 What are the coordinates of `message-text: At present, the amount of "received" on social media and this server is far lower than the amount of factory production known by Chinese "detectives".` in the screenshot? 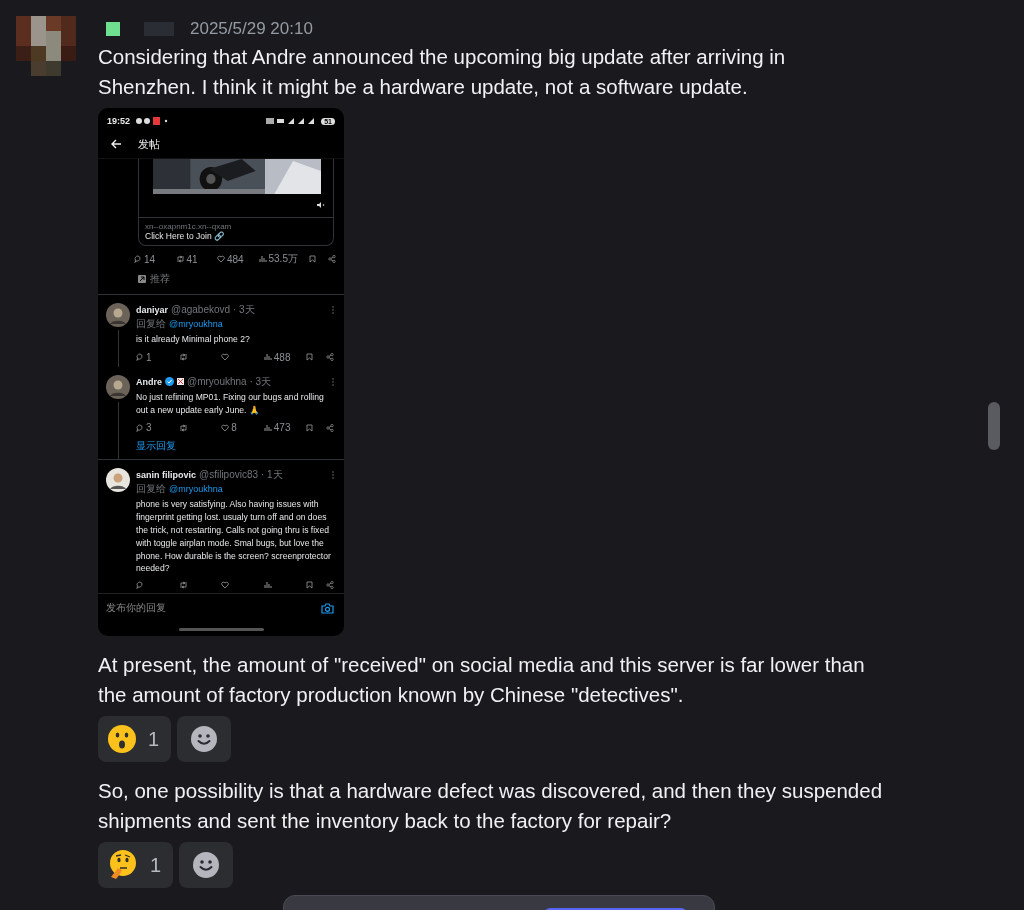 It's located at (482, 680).